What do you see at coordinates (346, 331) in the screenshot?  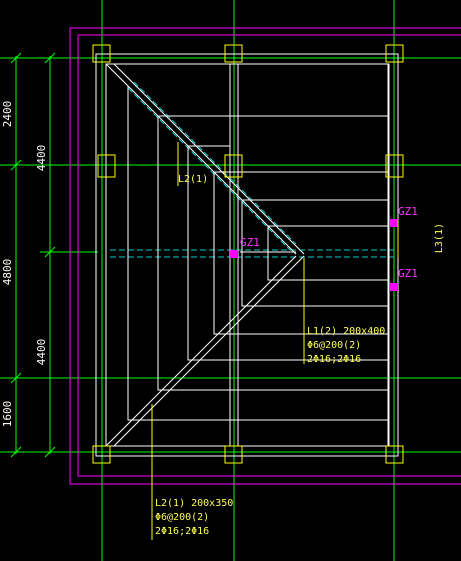 I see `beam-label-l1-line1: L1(2) 200x400` at bounding box center [346, 331].